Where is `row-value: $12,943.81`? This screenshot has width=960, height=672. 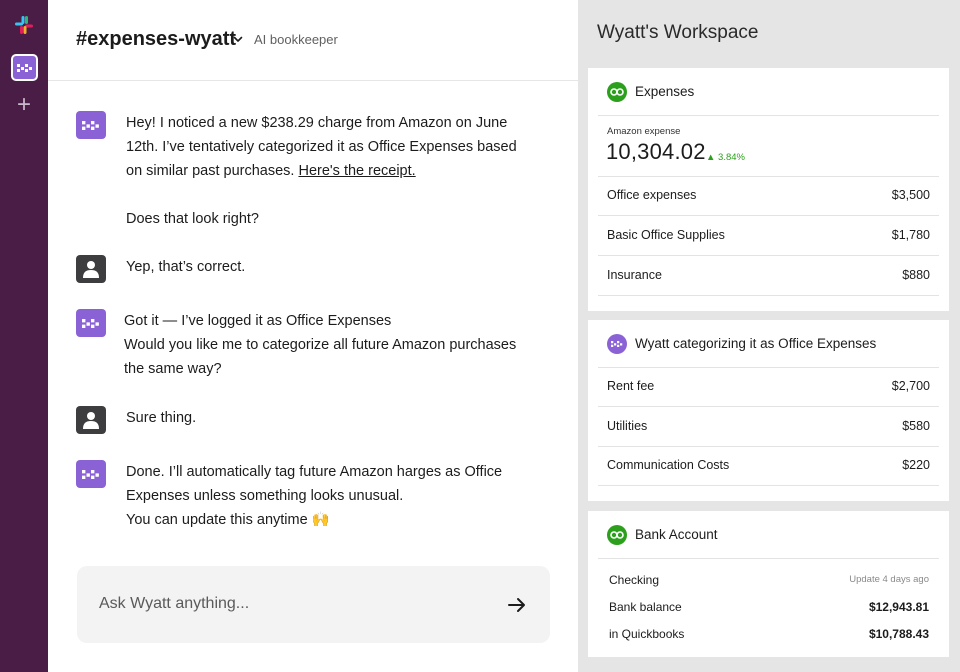
row-value: $12,943.81 is located at coordinates (898, 607).